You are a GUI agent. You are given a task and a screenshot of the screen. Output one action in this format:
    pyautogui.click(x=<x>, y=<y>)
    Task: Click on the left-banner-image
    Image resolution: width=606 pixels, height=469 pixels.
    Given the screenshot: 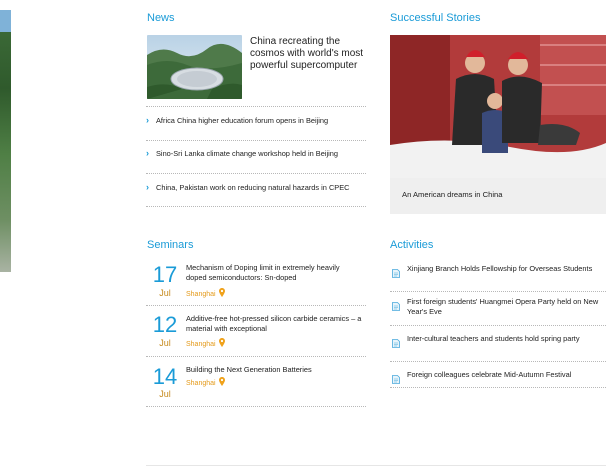 What is the action you would take?
    pyautogui.click(x=5, y=141)
    